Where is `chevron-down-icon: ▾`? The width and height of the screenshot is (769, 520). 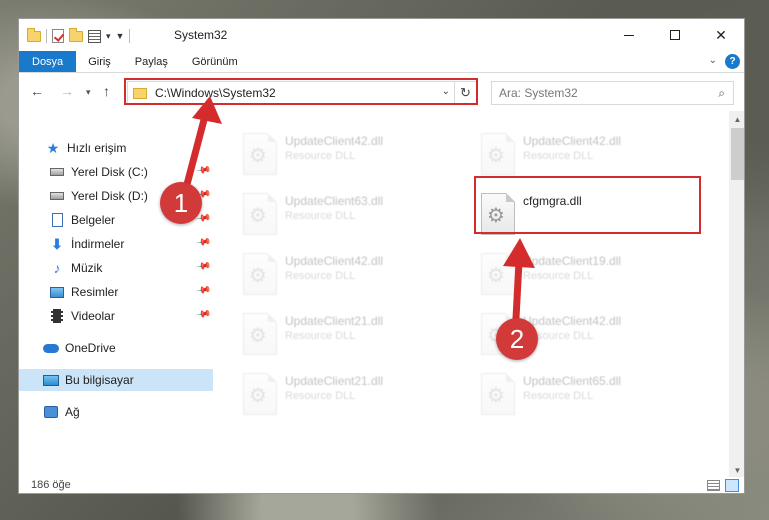
chevron-down-icon: ▾ is located at coordinates (108, 36).